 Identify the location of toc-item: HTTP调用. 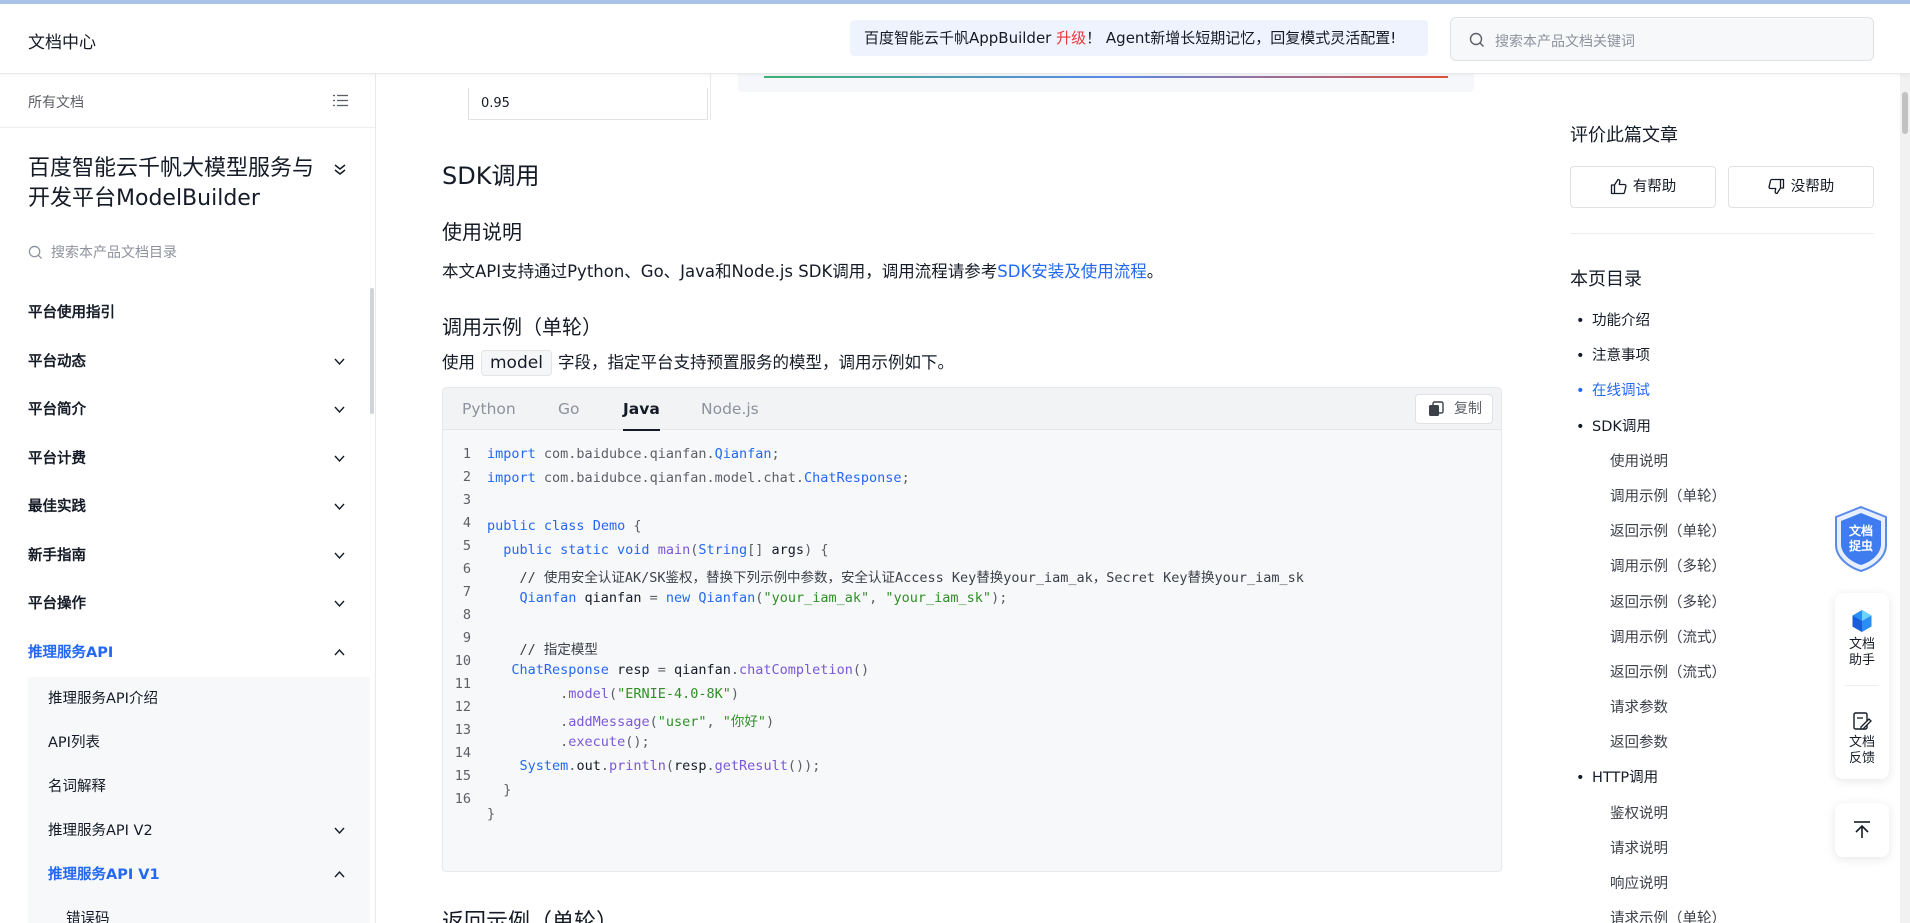
(1720, 784).